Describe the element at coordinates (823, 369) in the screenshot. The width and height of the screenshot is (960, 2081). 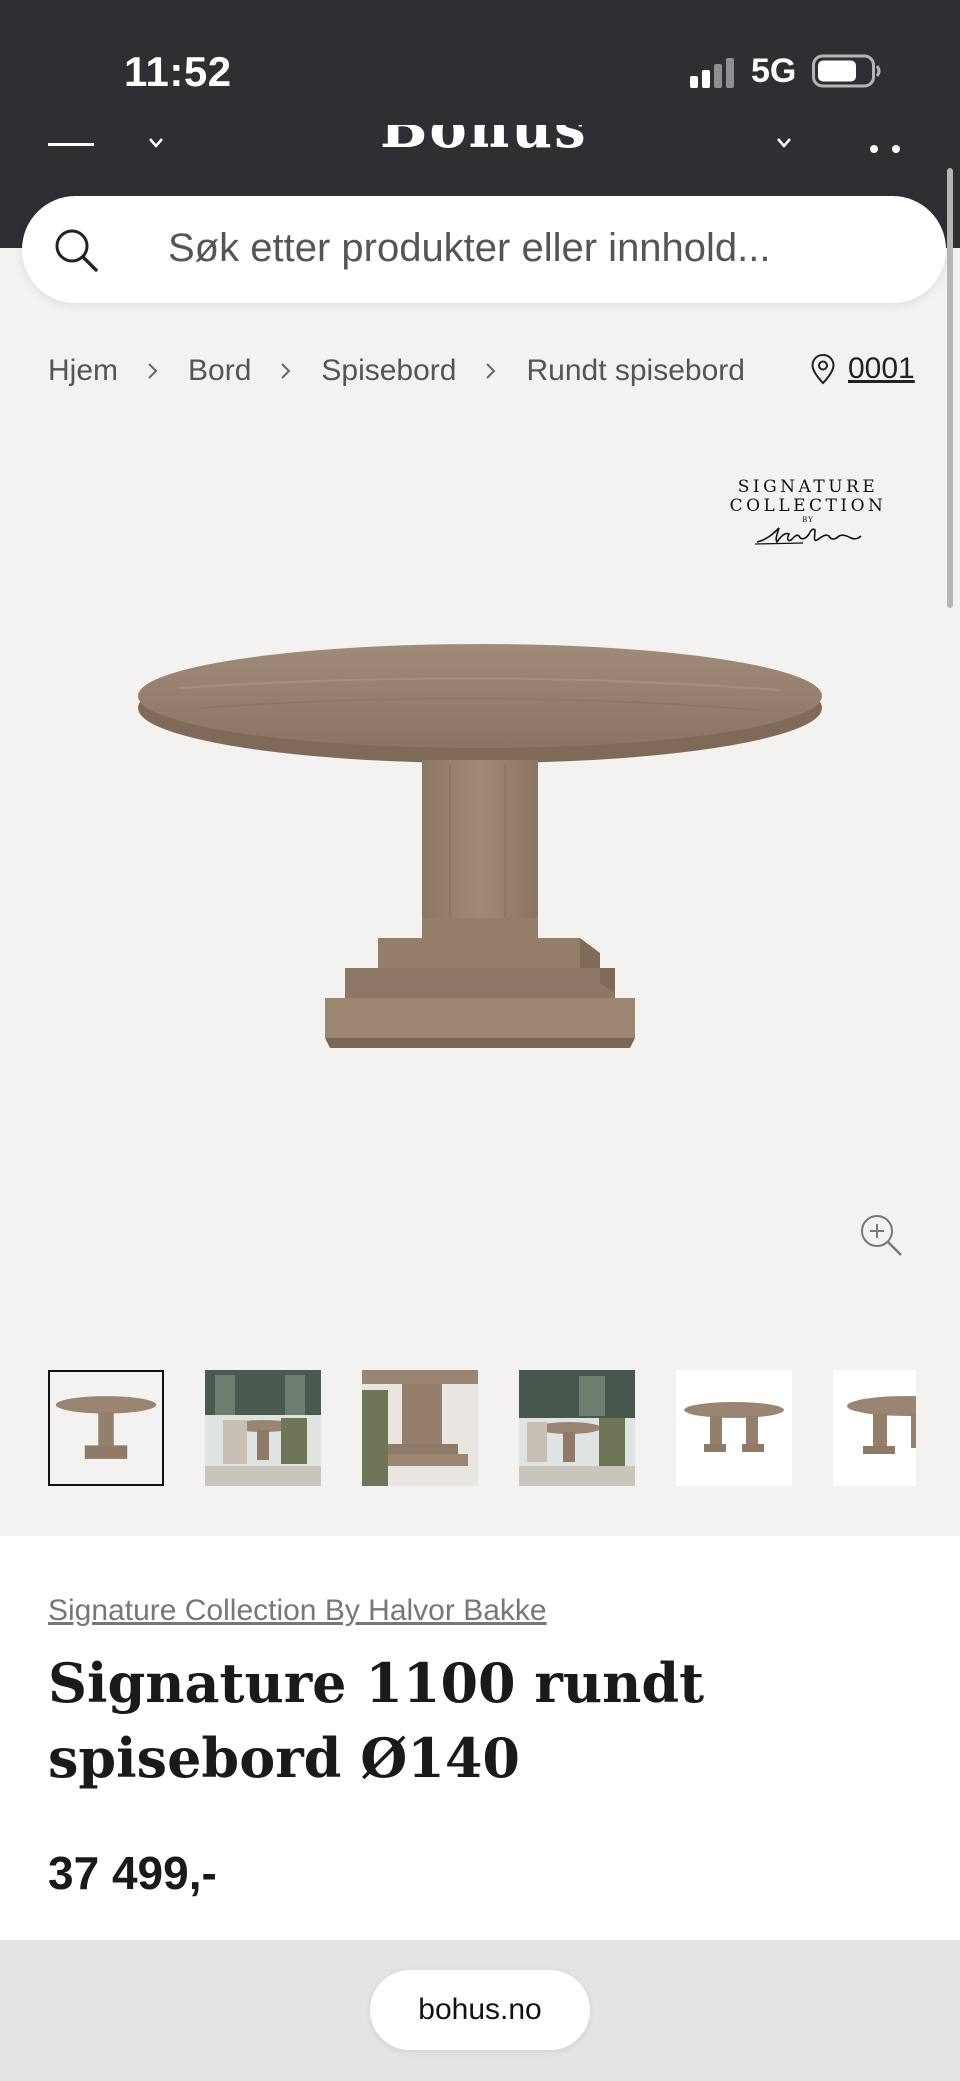
I see `location-pin-icon` at that location.